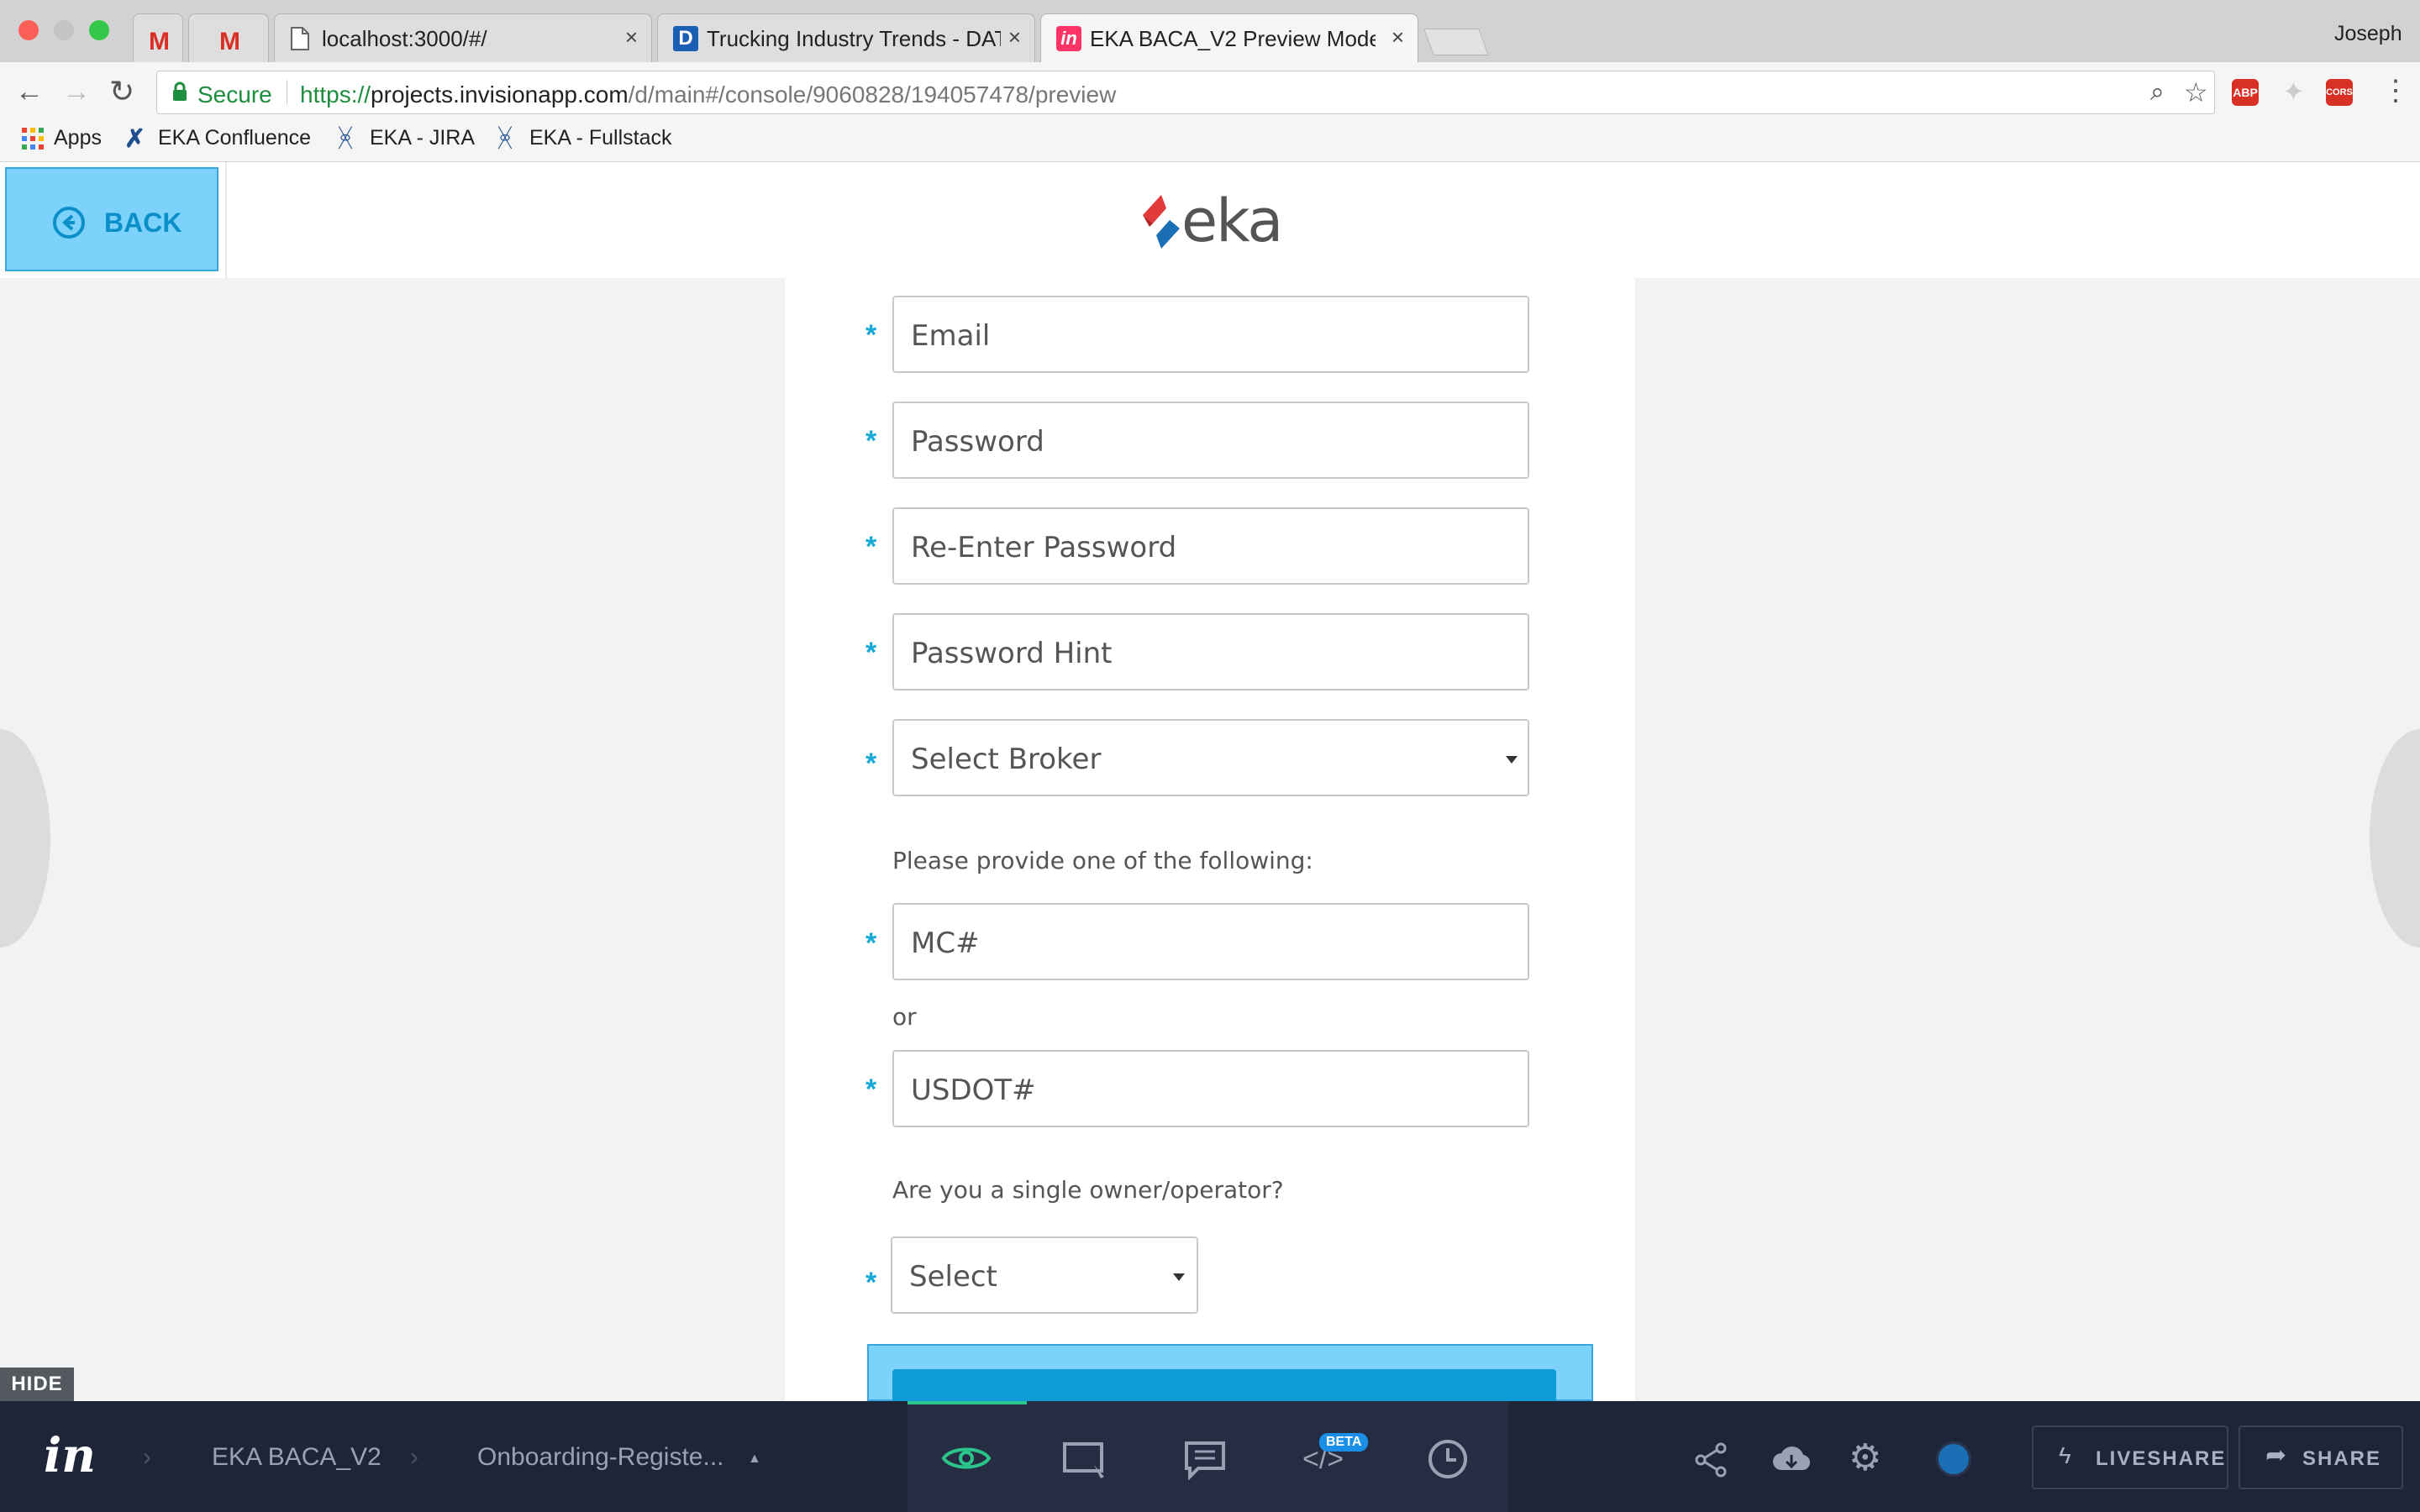  I want to click on bookmark-star-icon: ☆, so click(2196, 92).